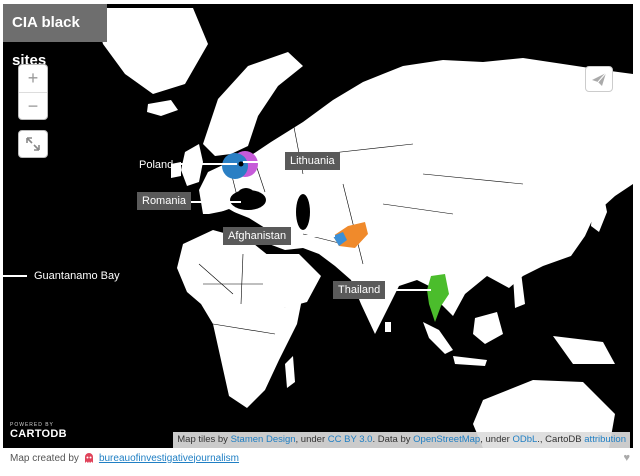  I want to click on attribution-text-5: ., CartoDB, so click(561, 439).